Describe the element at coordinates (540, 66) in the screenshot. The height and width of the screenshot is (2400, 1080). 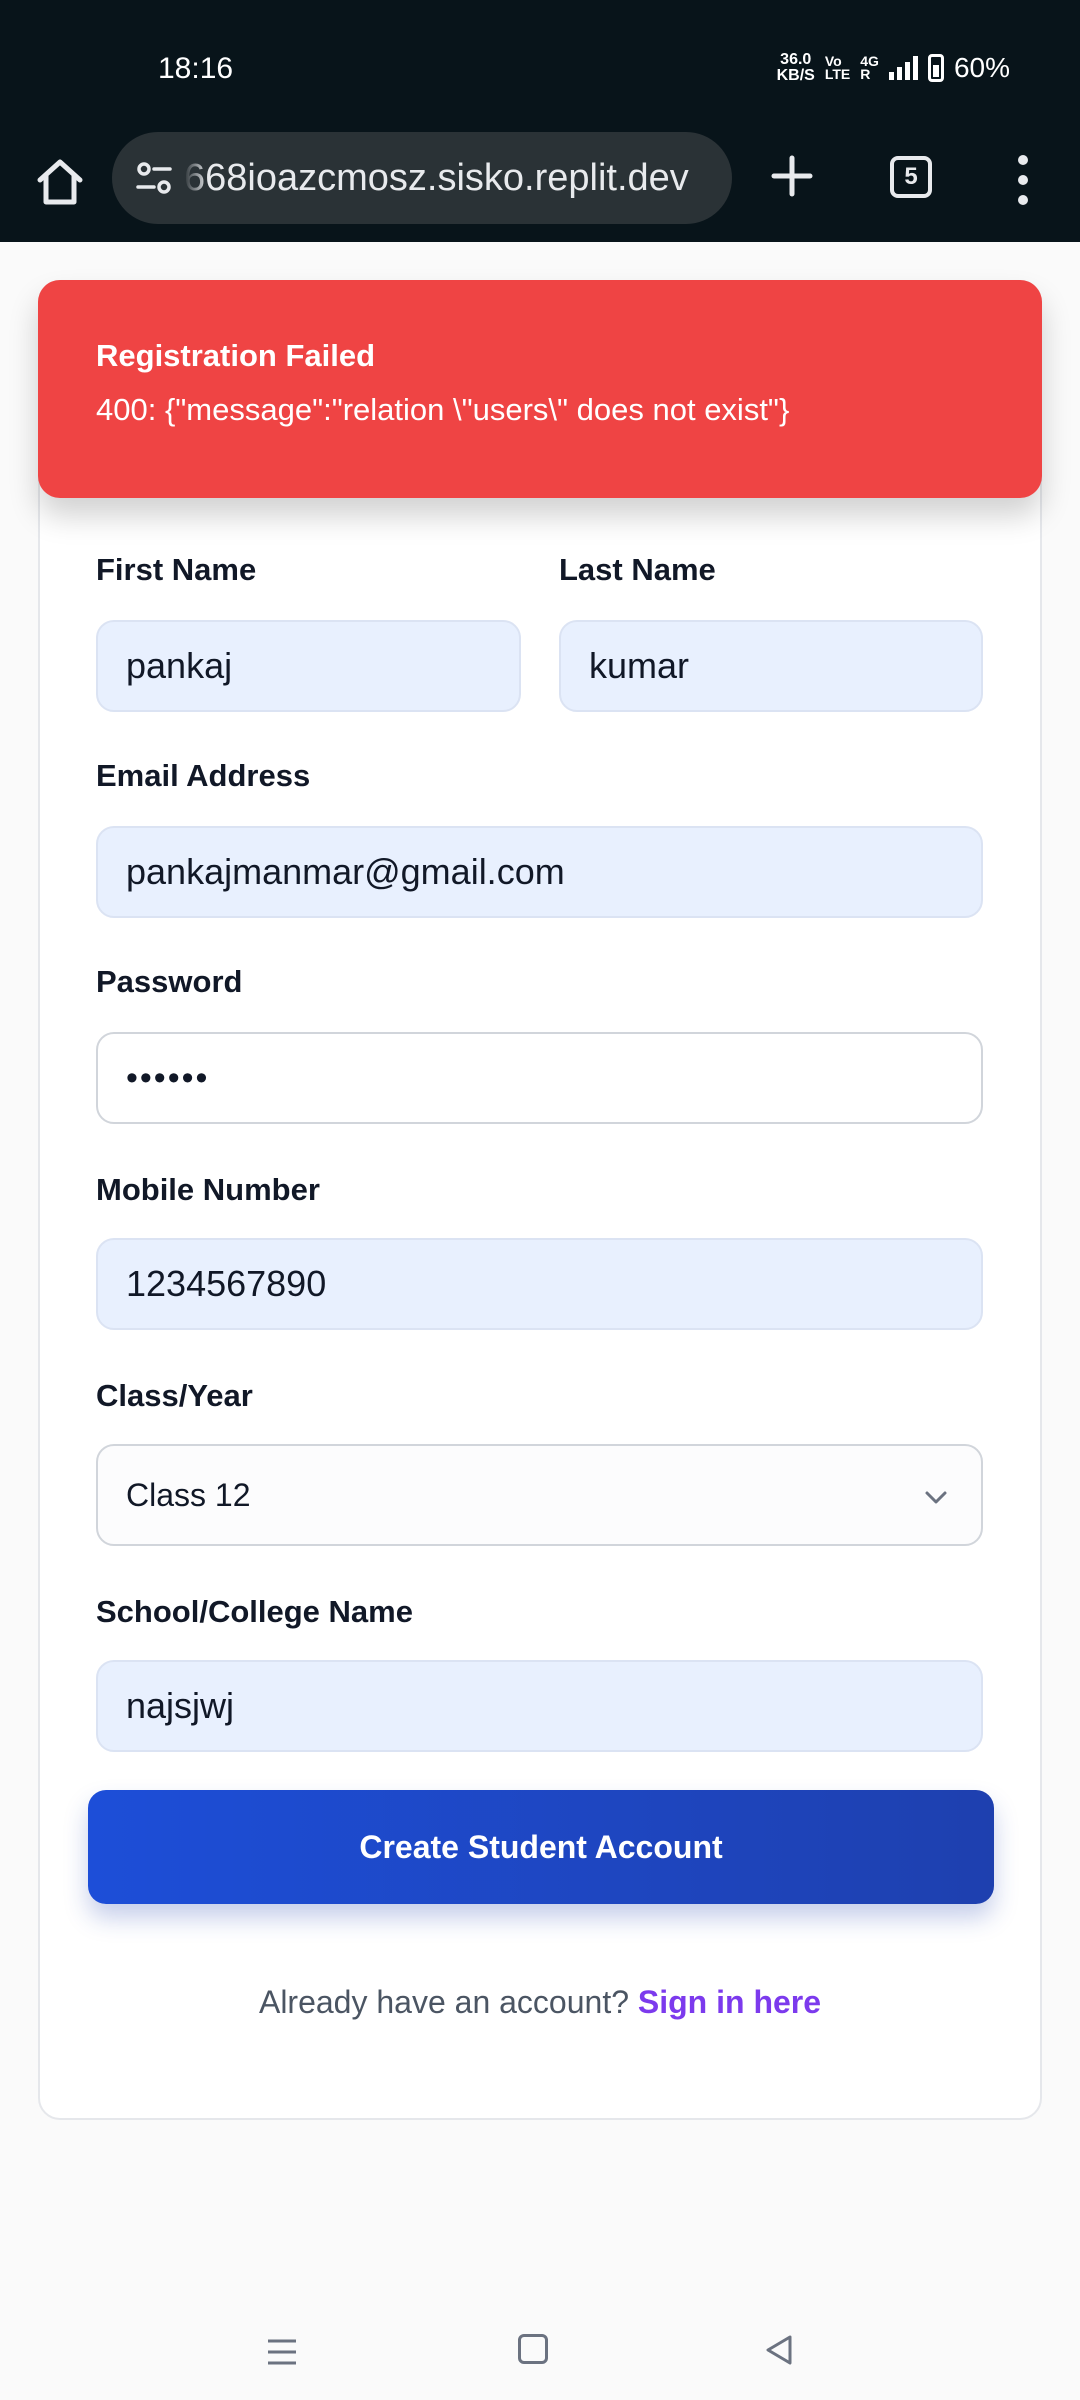
I see `status-bar: 18:16 36.0 KB/S Vo LTE 4G R 60%` at that location.